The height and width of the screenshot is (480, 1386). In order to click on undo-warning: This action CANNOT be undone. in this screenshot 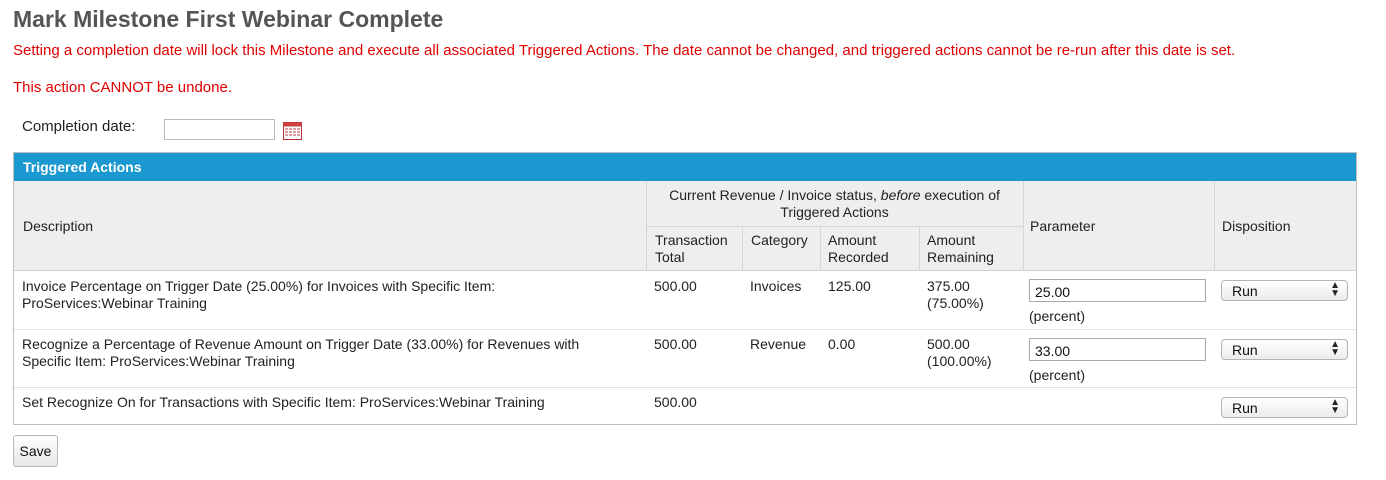, I will do `click(123, 87)`.